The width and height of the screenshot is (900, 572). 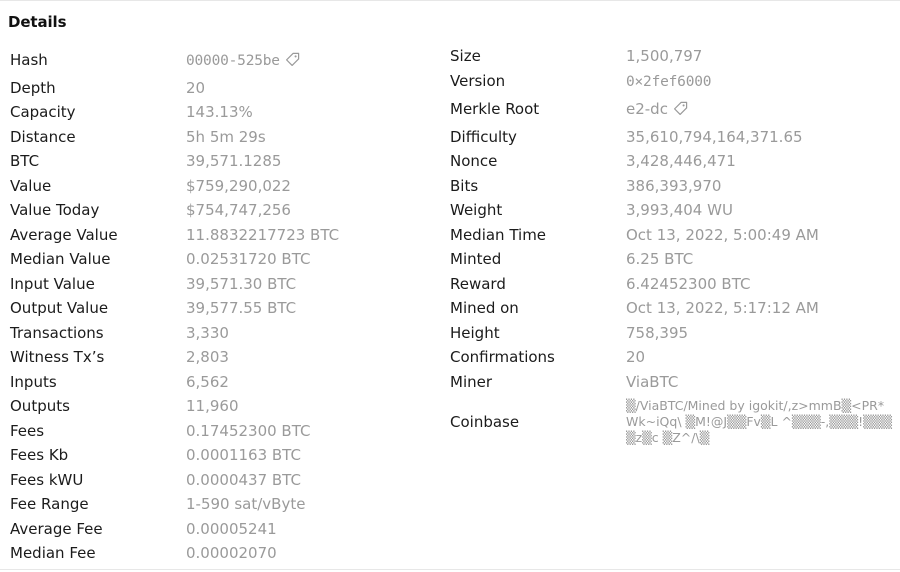 I want to click on reward-value: 6.42452300 BTC, so click(x=688, y=284).